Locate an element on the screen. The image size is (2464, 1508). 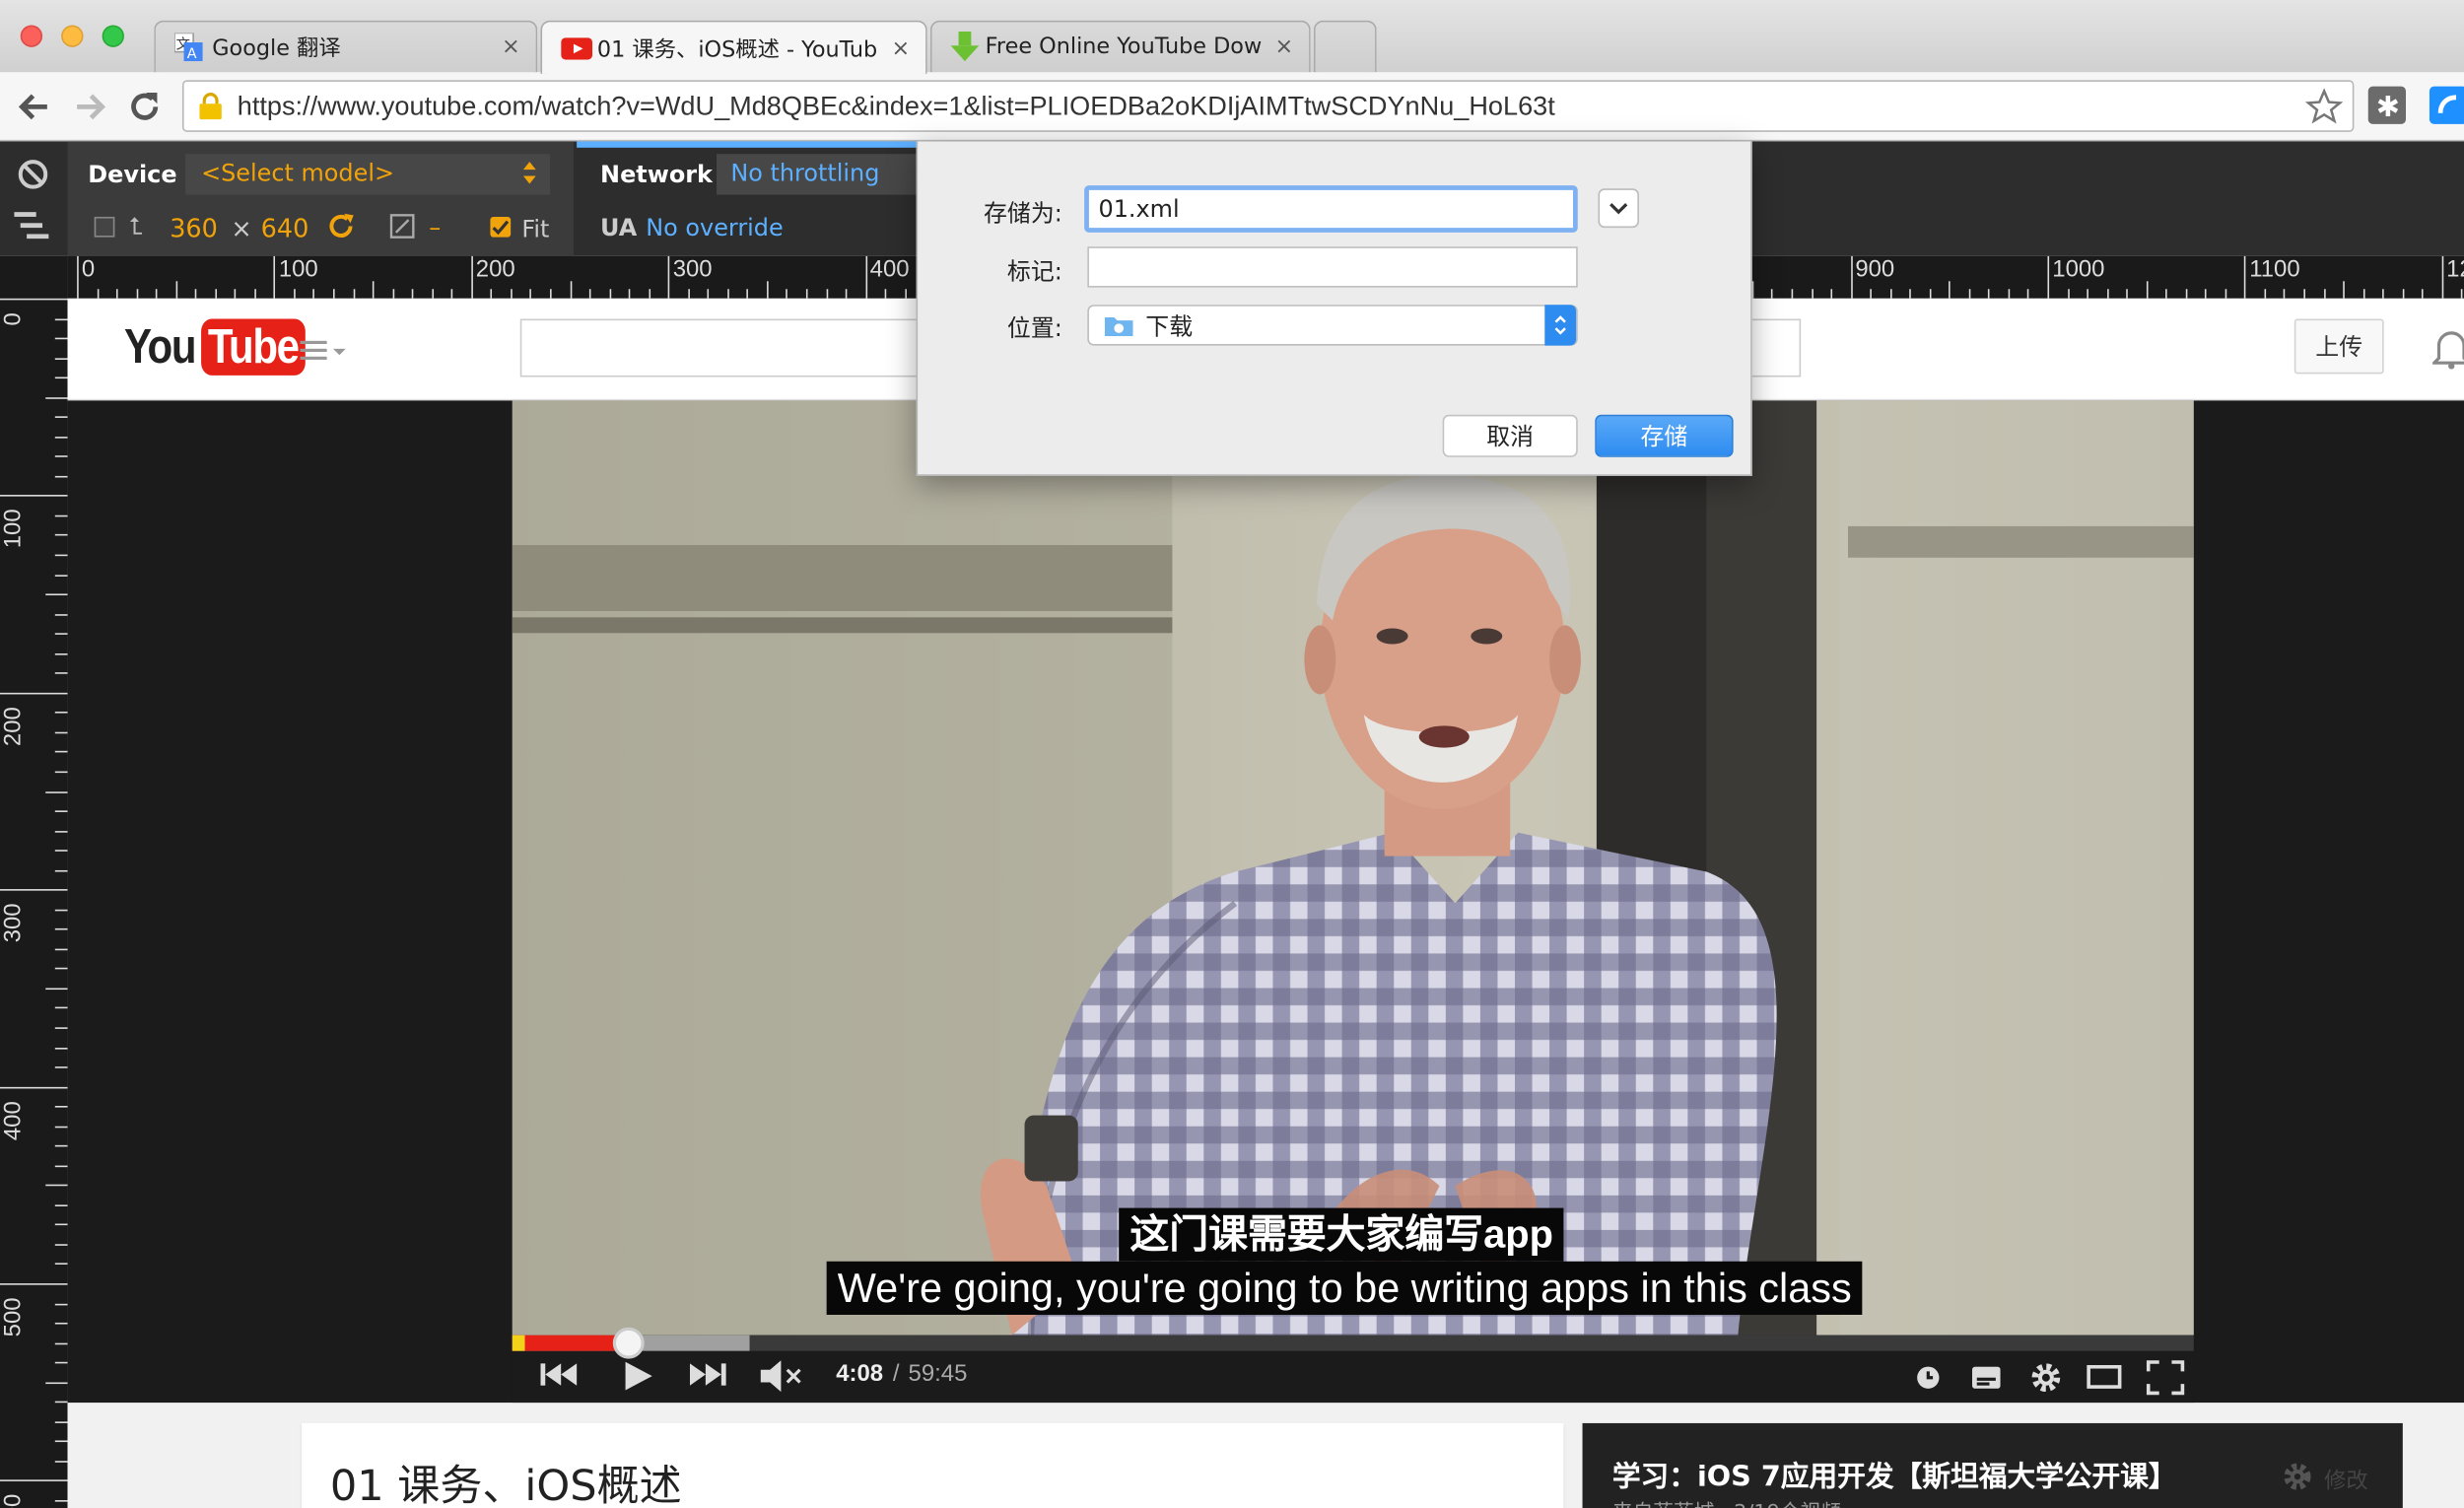
cancel-button: 取消 is located at coordinates (1510, 435).